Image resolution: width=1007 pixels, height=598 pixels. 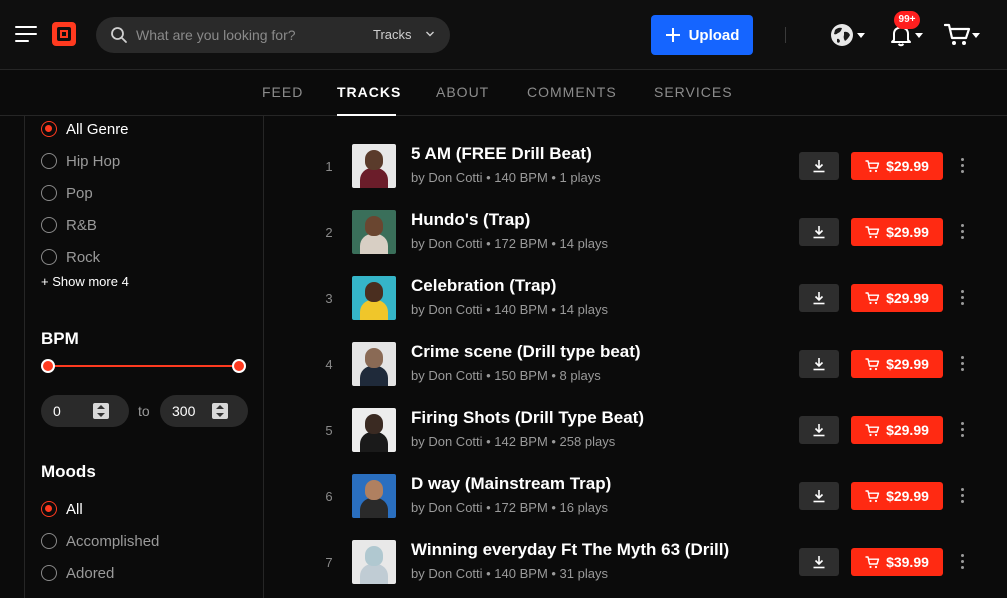 I want to click on genre-label: Hip Hop, so click(x=93, y=161).